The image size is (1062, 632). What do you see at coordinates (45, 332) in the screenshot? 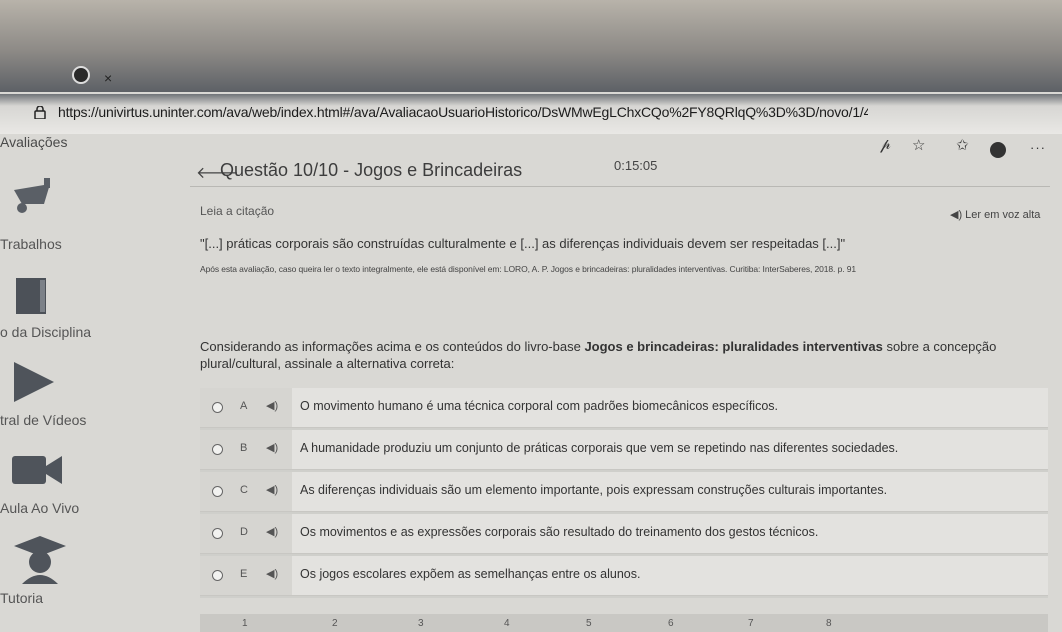
I see `sidebar-item-disciplina: o da Disciplina` at bounding box center [45, 332].